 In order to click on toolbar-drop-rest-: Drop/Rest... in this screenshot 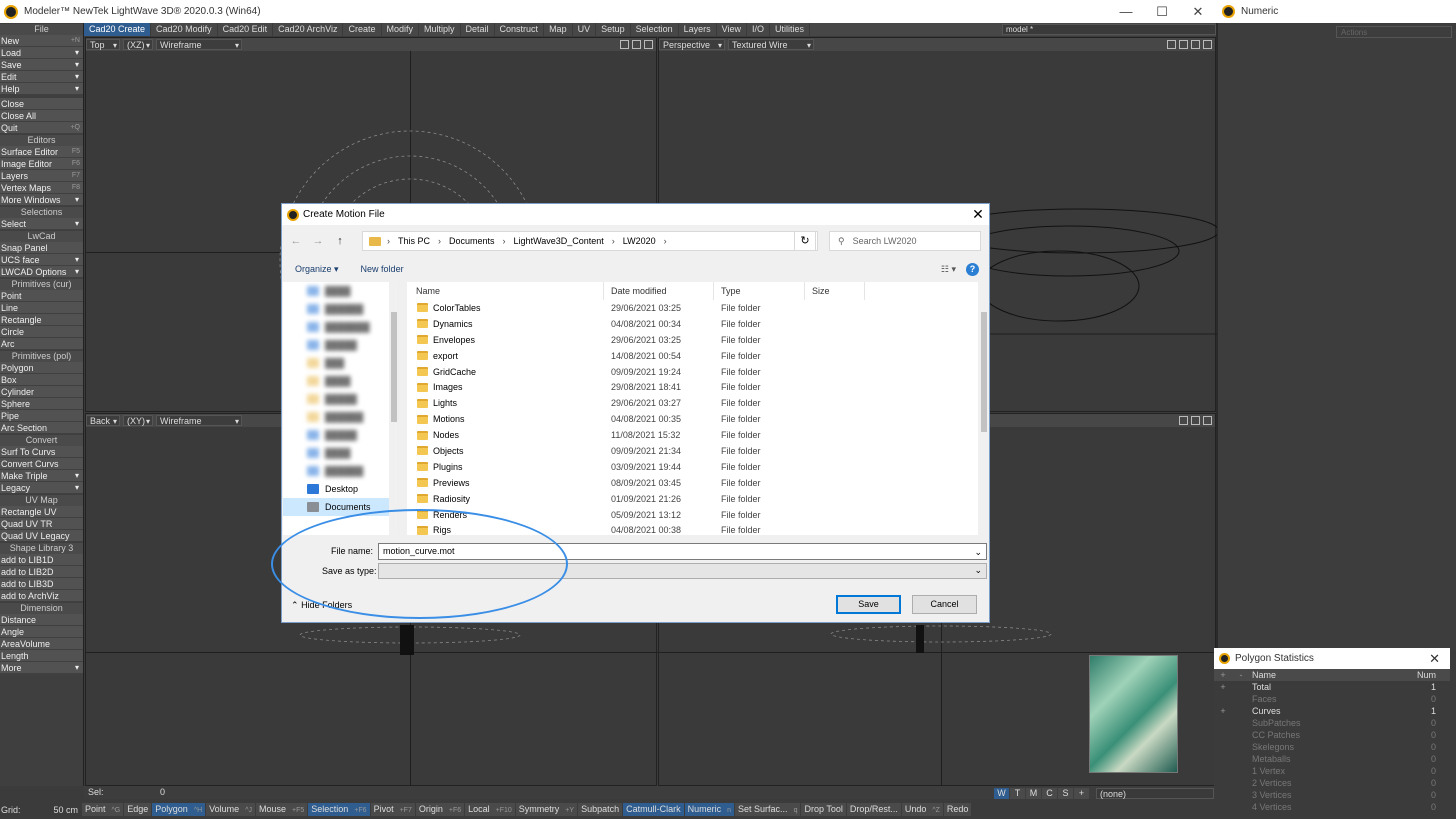, I will do `click(873, 809)`.